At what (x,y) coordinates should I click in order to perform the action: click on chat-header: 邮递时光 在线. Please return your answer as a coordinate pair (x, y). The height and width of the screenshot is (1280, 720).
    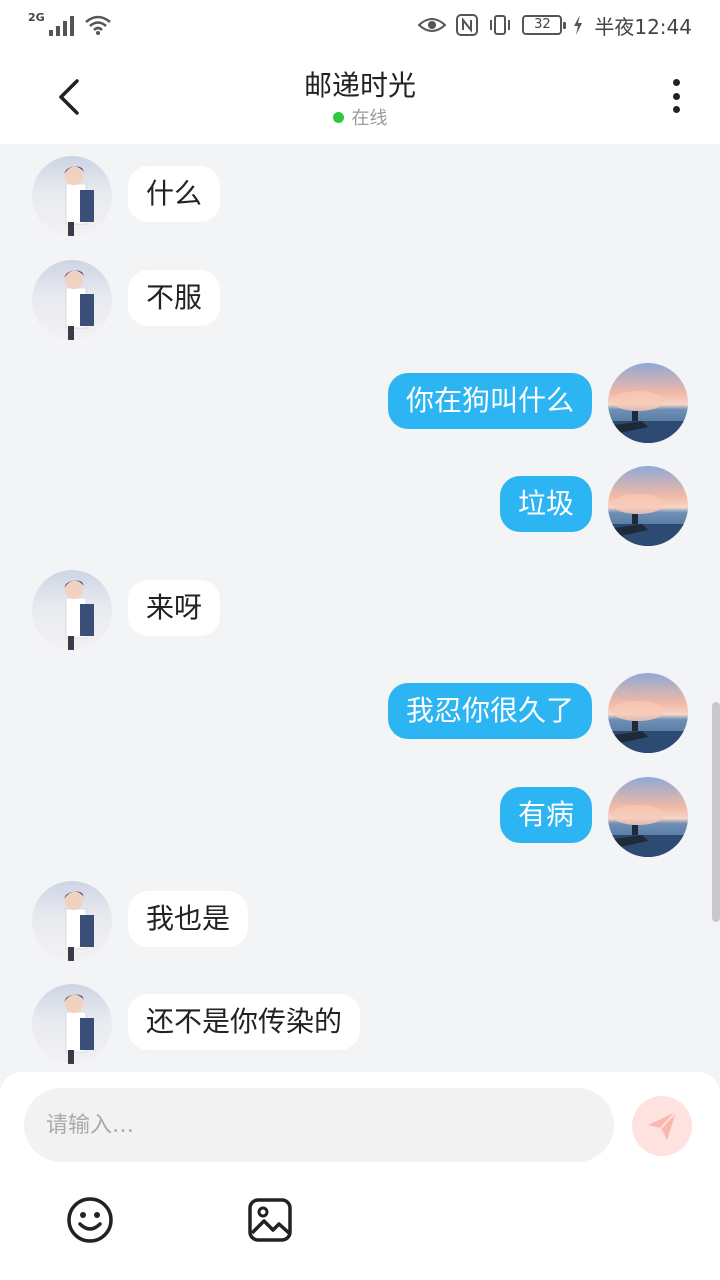
    Looking at the image, I should click on (360, 97).